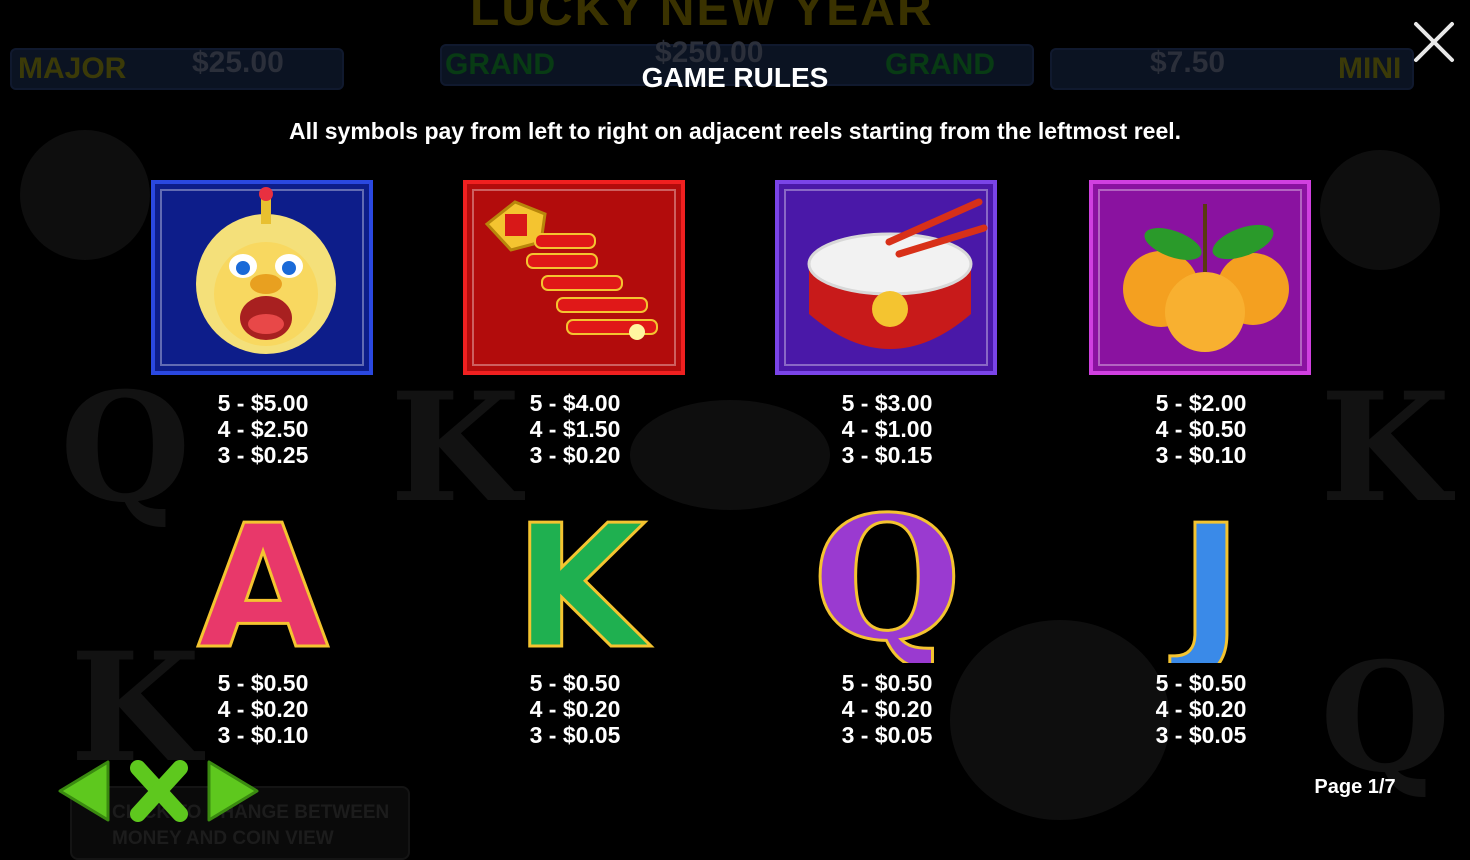 The image size is (1470, 860). I want to click on letter-k-icon: K, so click(583, 575).